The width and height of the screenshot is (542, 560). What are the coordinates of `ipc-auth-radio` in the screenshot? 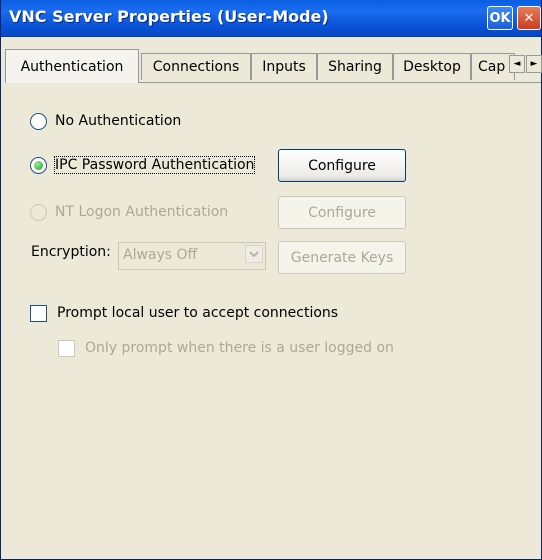 It's located at (38, 165).